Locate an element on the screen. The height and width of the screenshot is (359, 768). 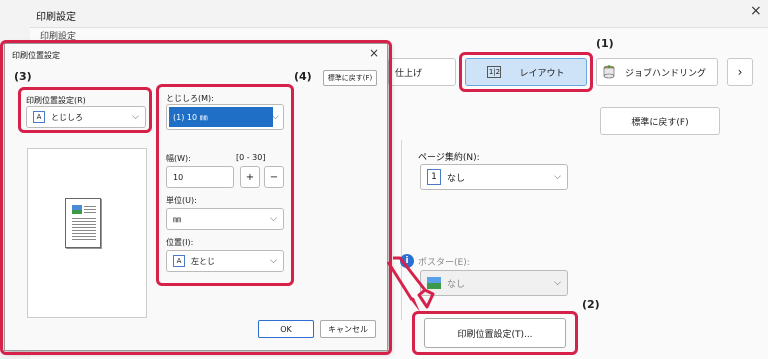
tab-job-handling: ジョブハンドリング is located at coordinates (657, 72).